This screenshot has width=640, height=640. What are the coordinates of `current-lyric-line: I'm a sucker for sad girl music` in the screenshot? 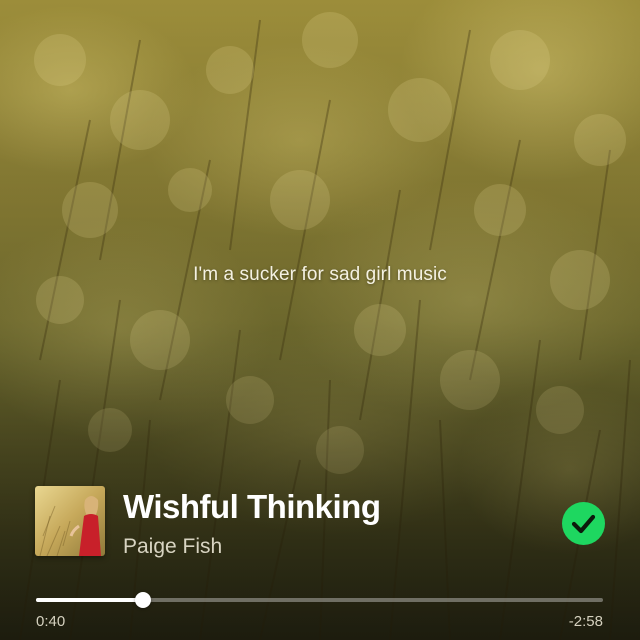 It's located at (320, 275).